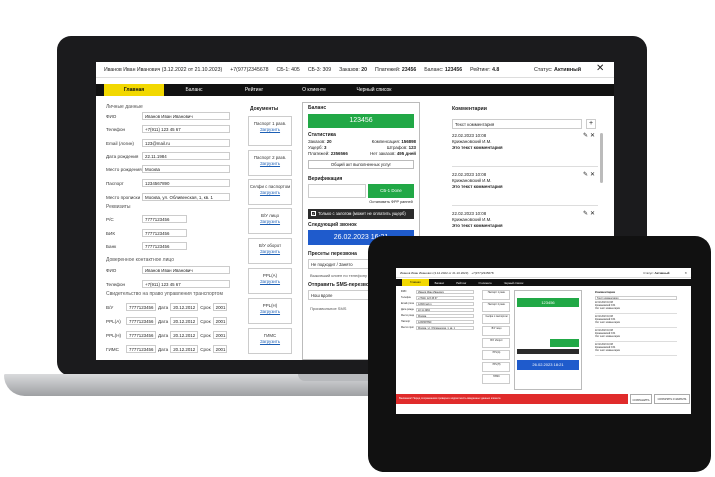 This screenshot has width=715, height=477. Describe the element at coordinates (122, 156) in the screenshot. I see `personal-label: Дата рождения` at that location.